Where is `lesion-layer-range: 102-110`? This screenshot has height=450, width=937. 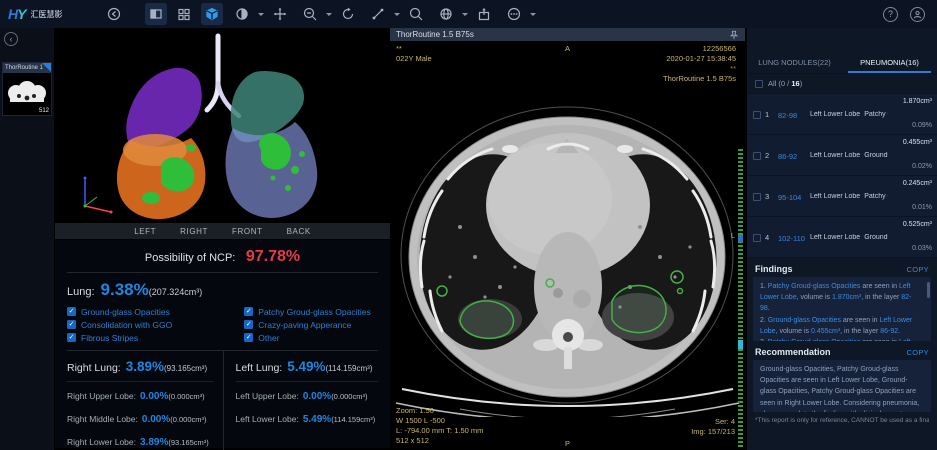 lesion-layer-range: 102-110 is located at coordinates (791, 238).